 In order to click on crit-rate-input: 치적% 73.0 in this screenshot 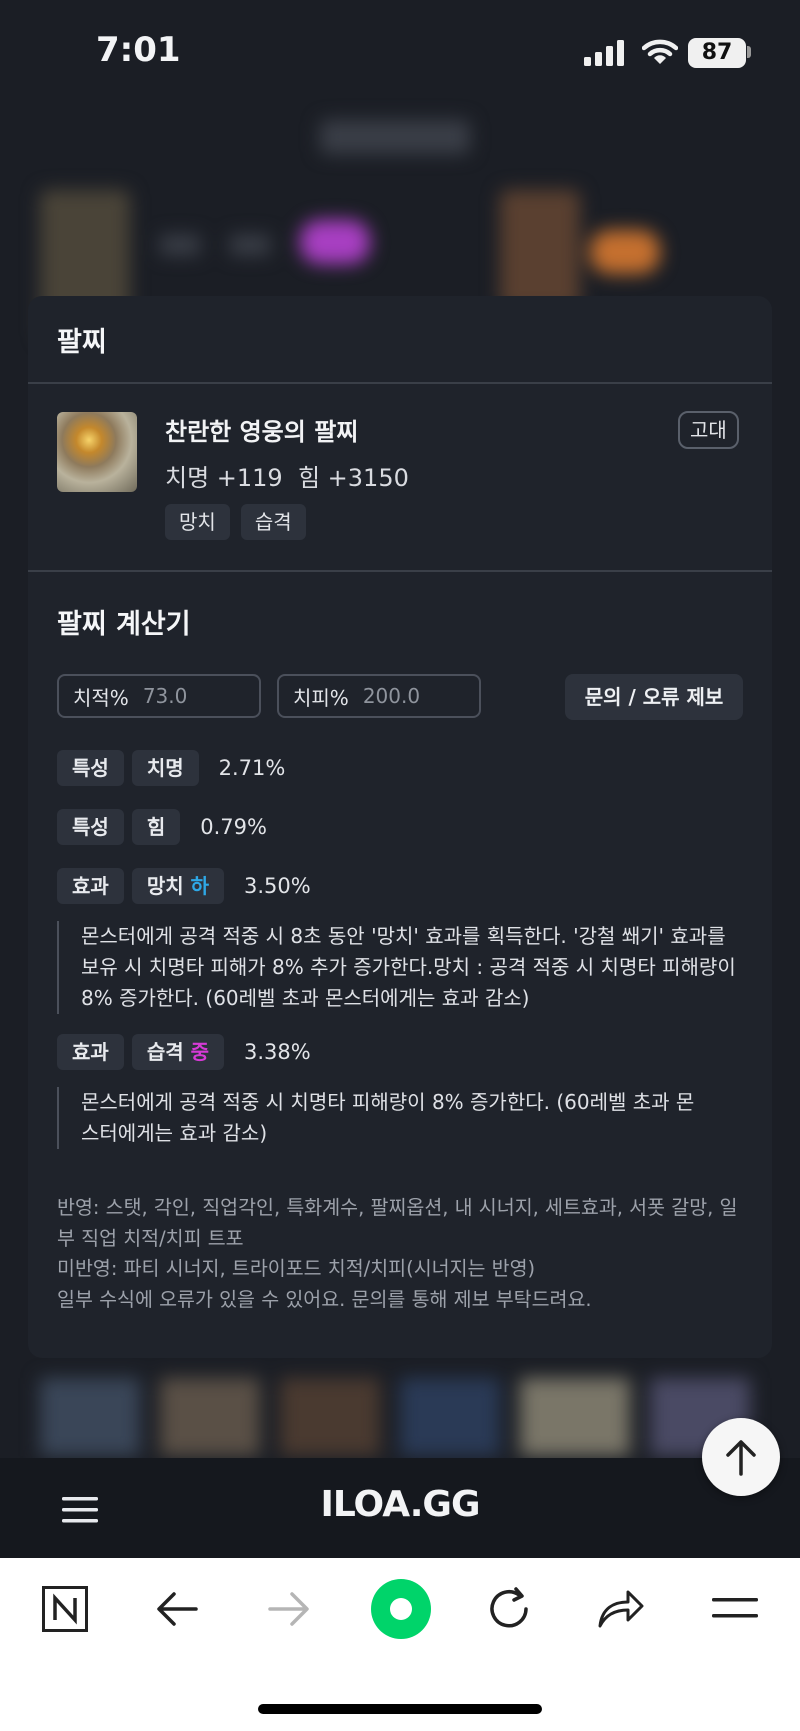, I will do `click(159, 696)`.